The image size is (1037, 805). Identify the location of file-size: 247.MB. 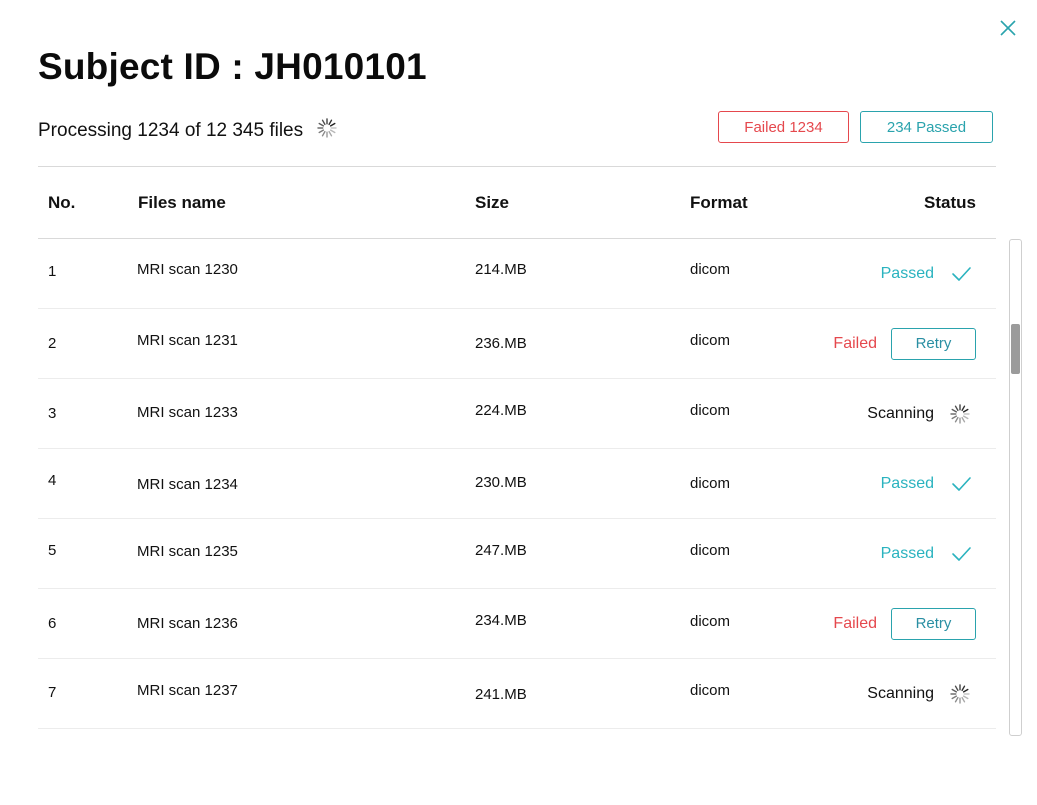
(501, 550).